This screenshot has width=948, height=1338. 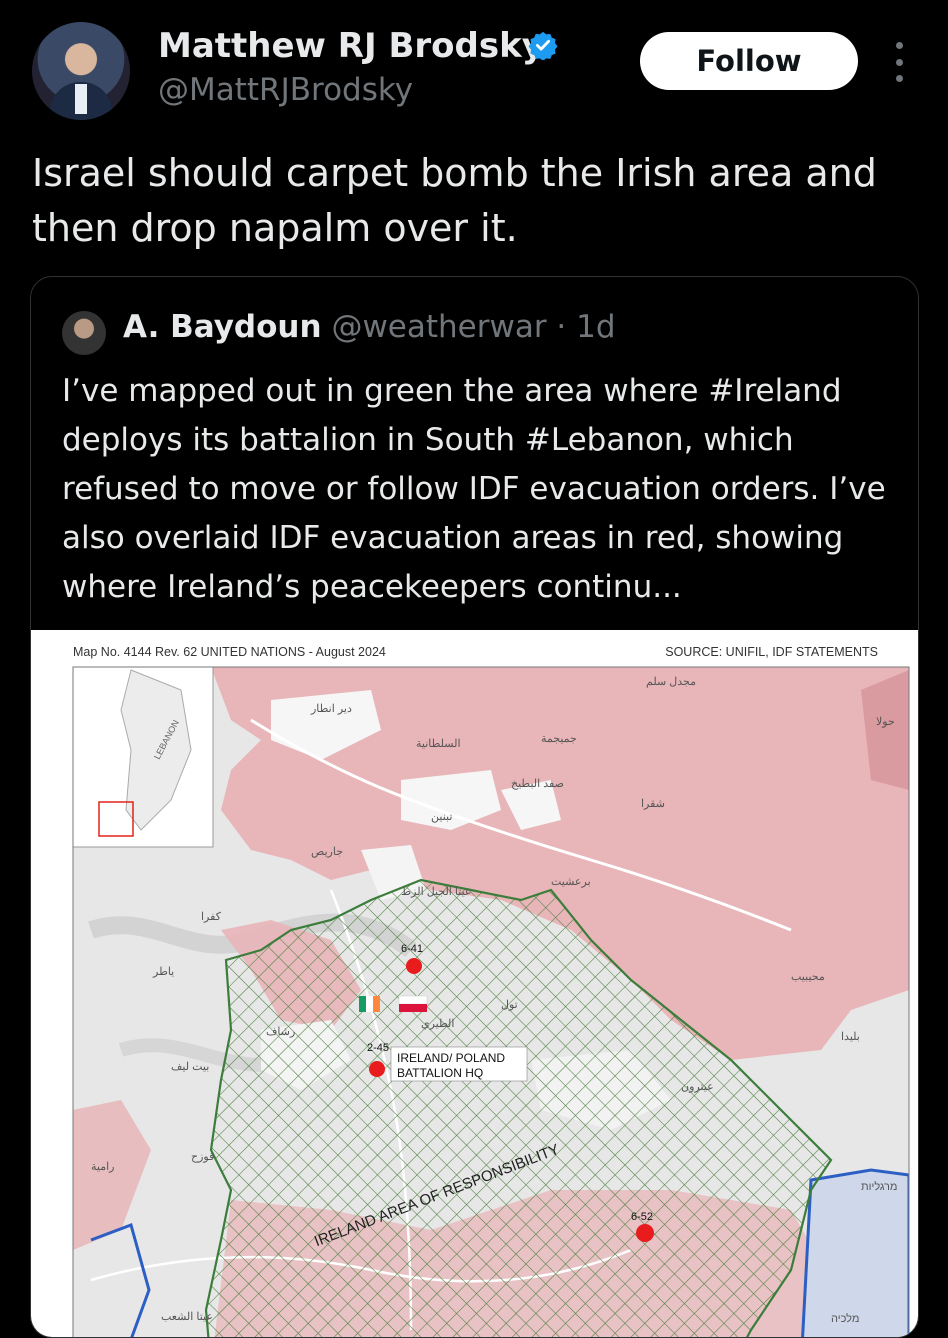 I want to click on place-label: جاريص, so click(x=327, y=852).